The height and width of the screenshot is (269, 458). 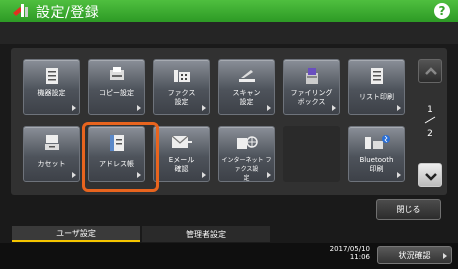 I want to click on scroll-down-button, so click(x=430, y=175).